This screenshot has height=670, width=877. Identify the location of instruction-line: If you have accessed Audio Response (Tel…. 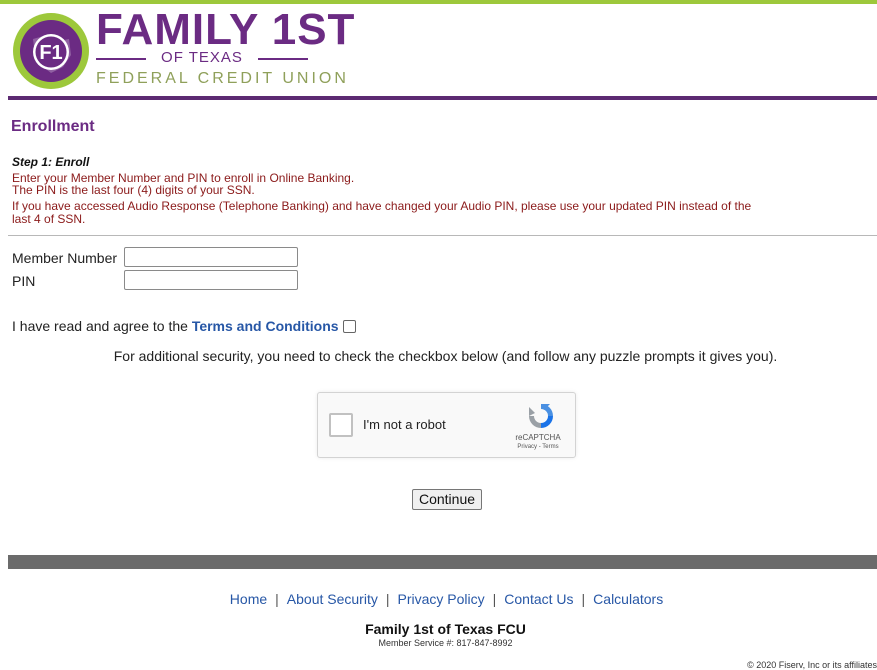
(382, 206).